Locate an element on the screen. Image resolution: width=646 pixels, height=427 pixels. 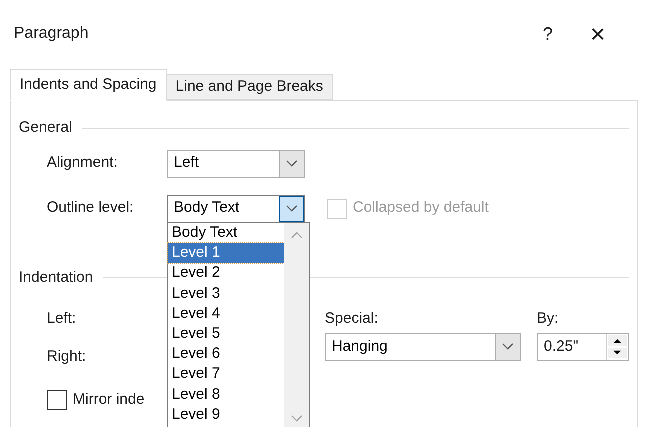
dropdown-option: Body Text is located at coordinates (226, 233).